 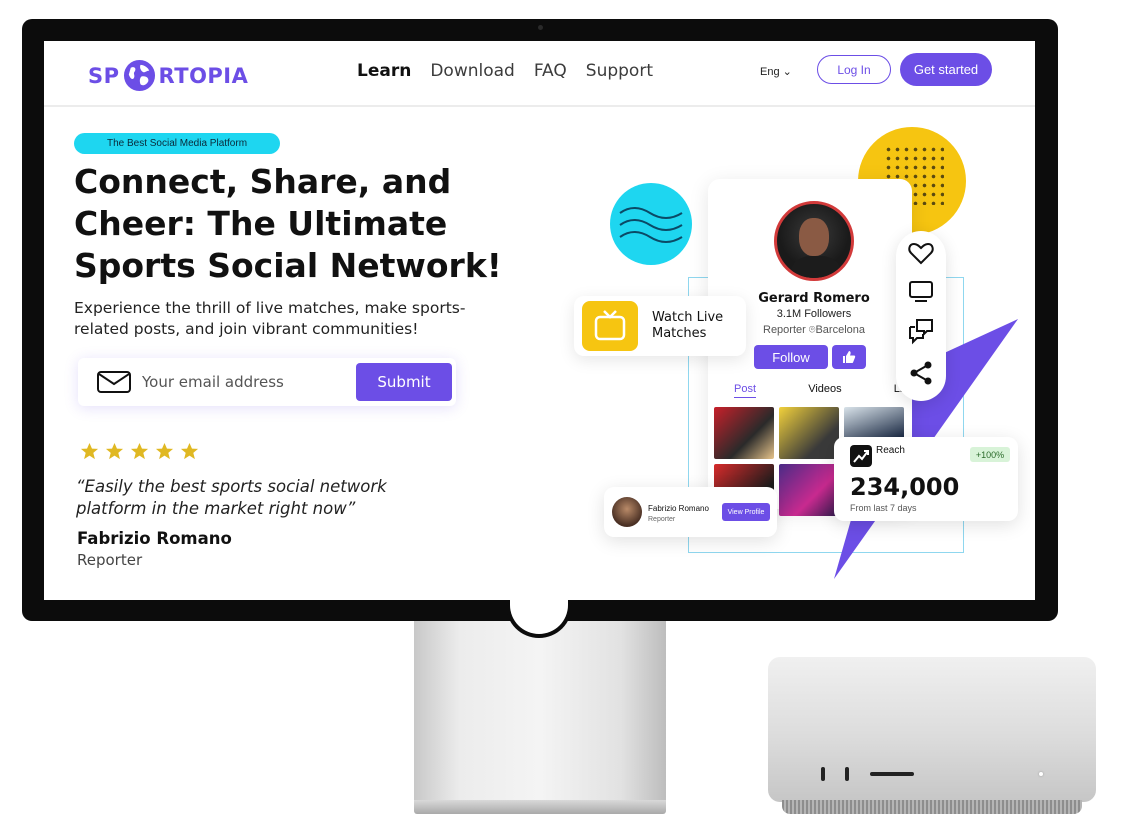 I want to click on watch-live-card: Watch Live Matches, so click(x=660, y=326).